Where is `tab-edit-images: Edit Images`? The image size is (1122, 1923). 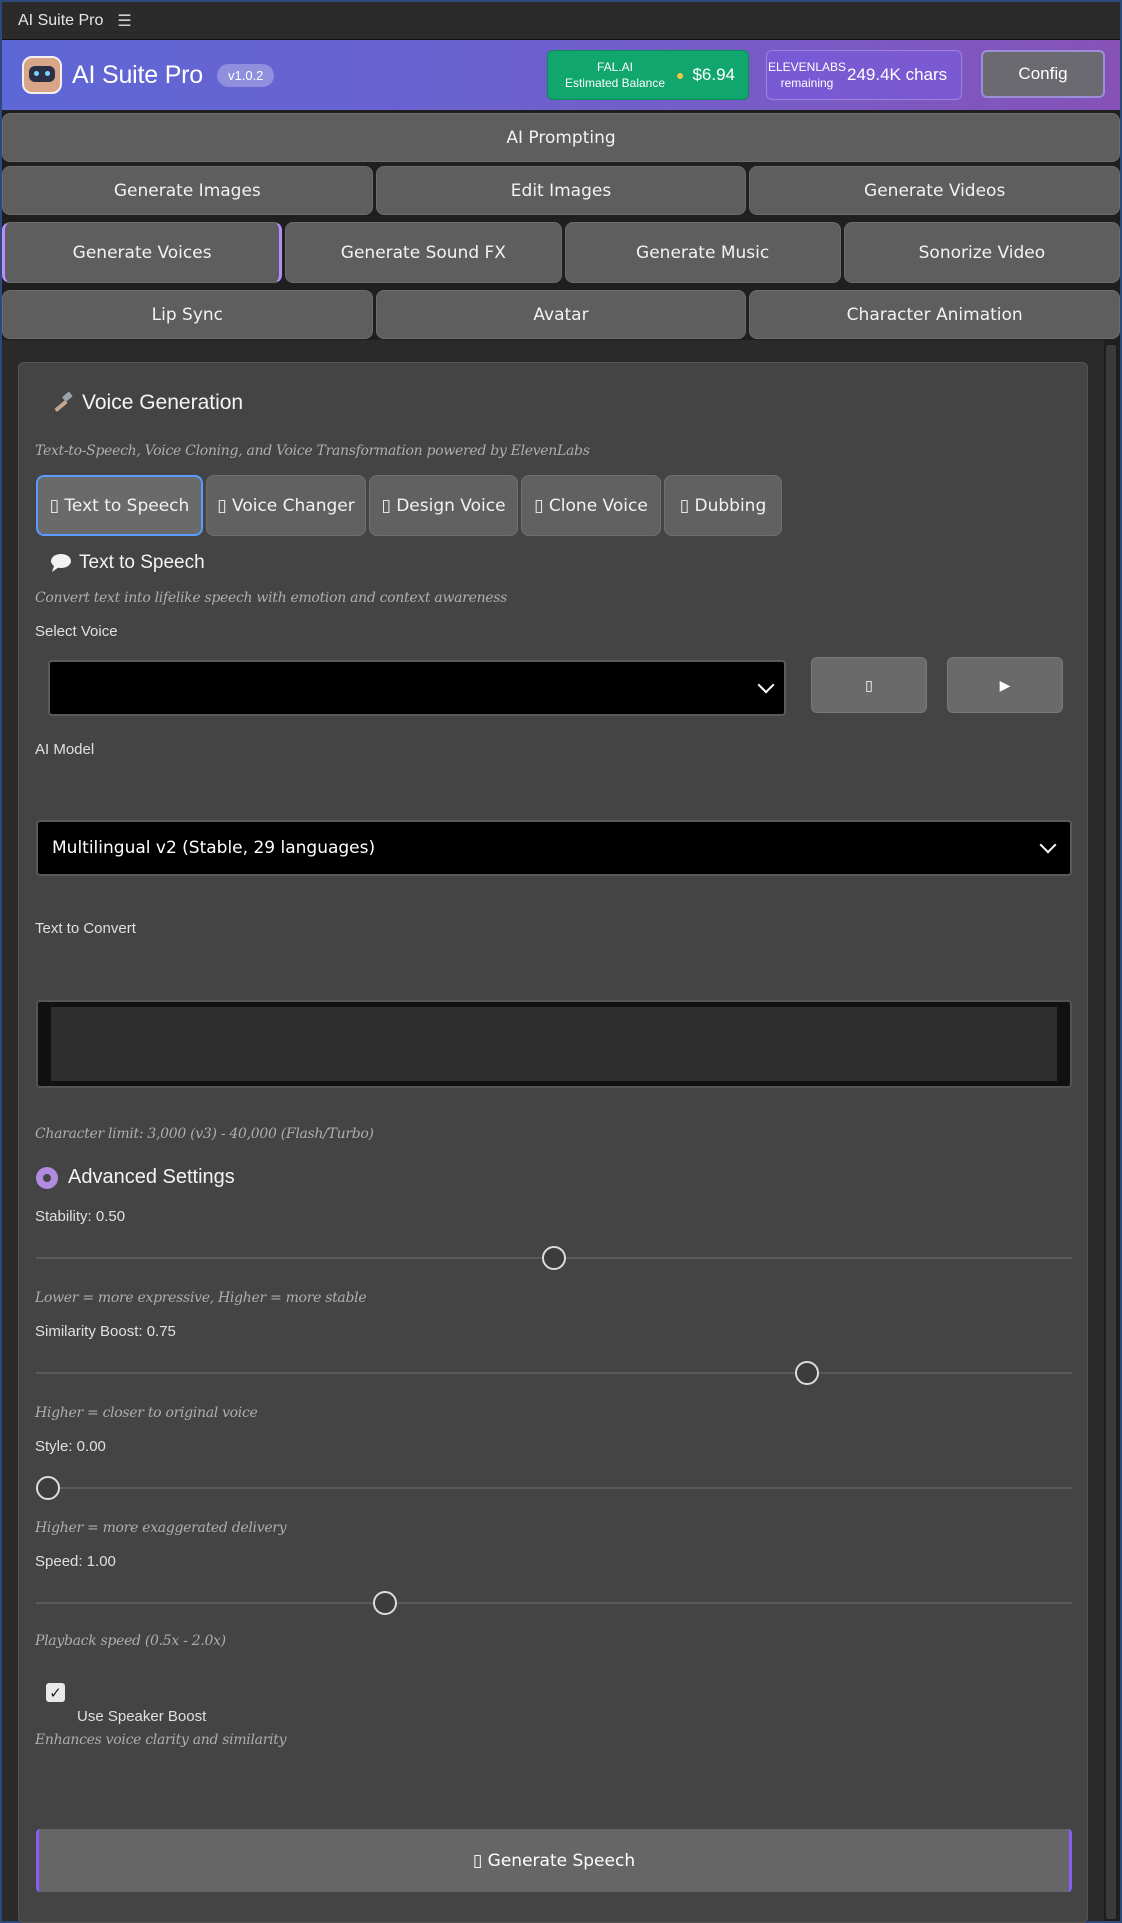 tab-edit-images: Edit Images is located at coordinates (561, 190).